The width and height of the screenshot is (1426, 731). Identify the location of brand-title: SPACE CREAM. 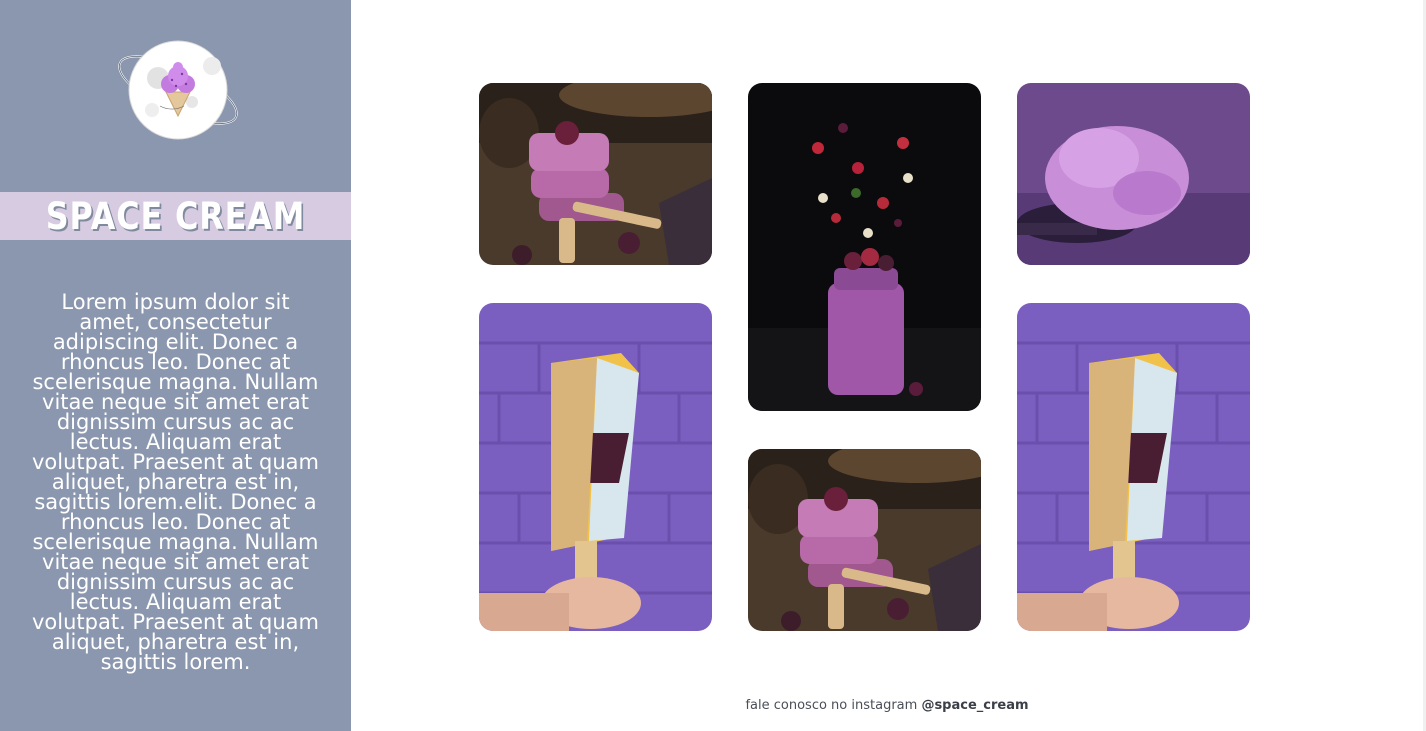
(175, 216).